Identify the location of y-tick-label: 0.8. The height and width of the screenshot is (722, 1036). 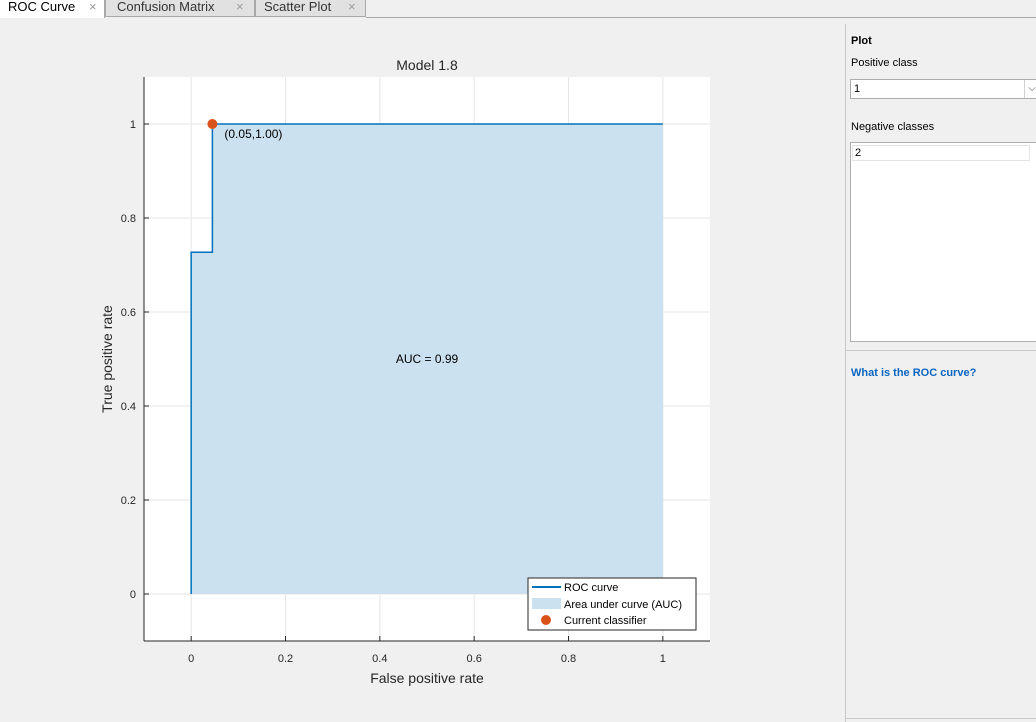
(128, 219).